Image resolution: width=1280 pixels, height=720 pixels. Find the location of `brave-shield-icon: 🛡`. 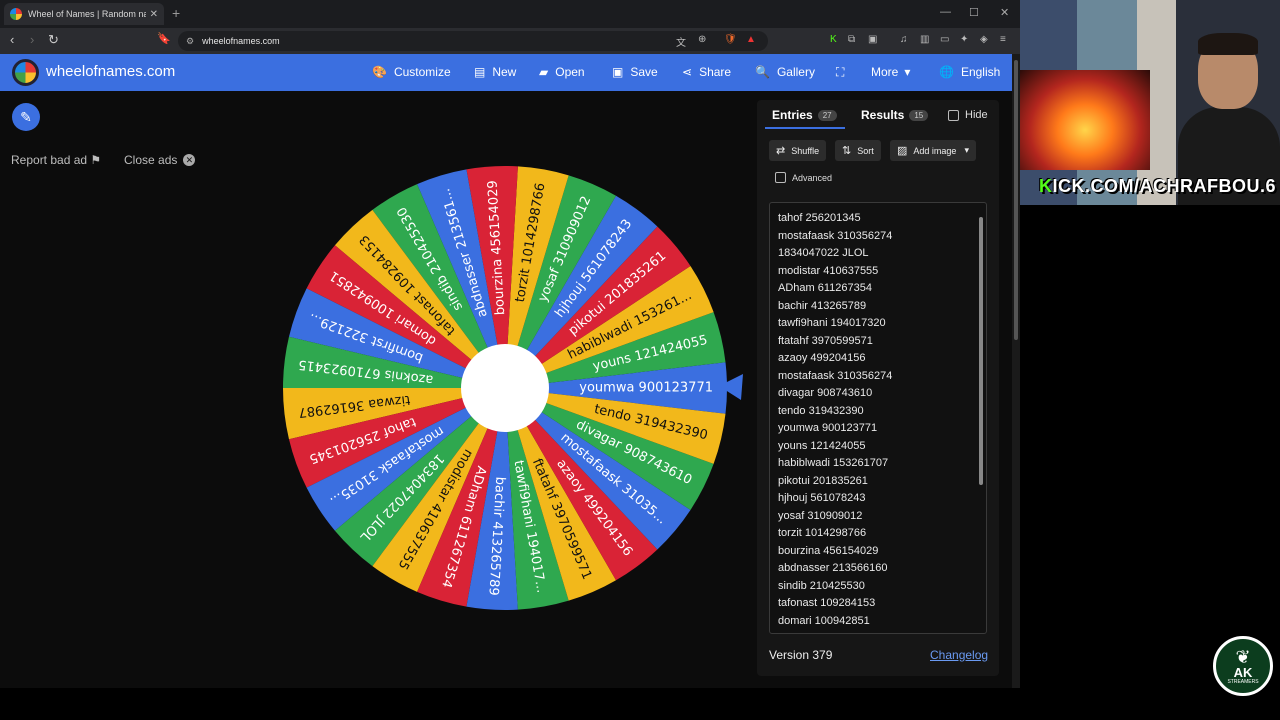

brave-shield-icon: 🛡 is located at coordinates (730, 39).